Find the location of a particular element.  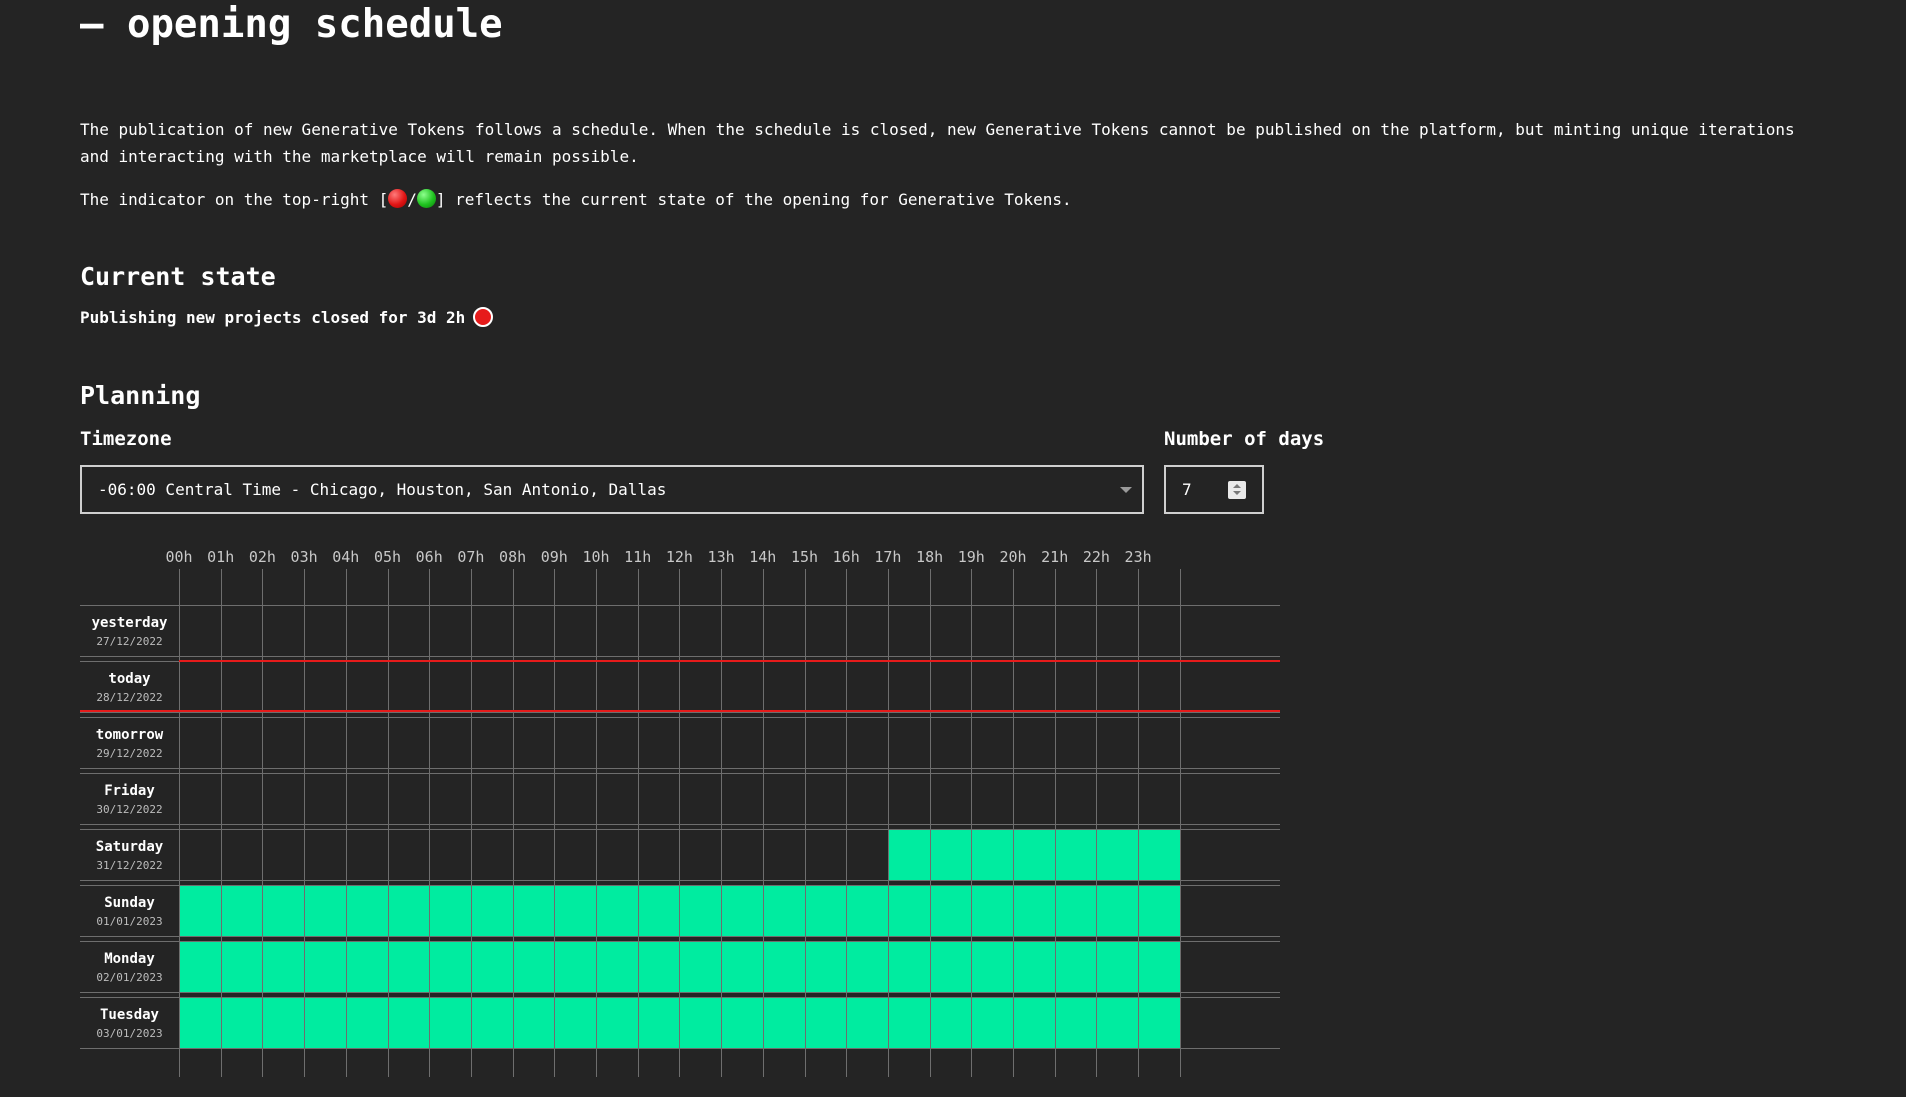

hour-label: 09h is located at coordinates (554, 557).